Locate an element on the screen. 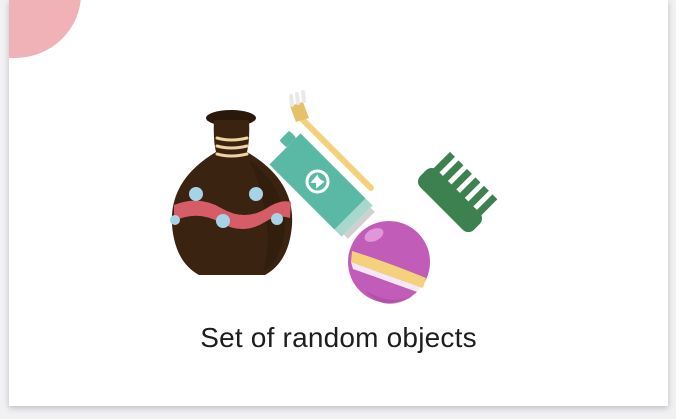 The height and width of the screenshot is (419, 676). card-caption: Set of random objects is located at coordinates (338, 337).